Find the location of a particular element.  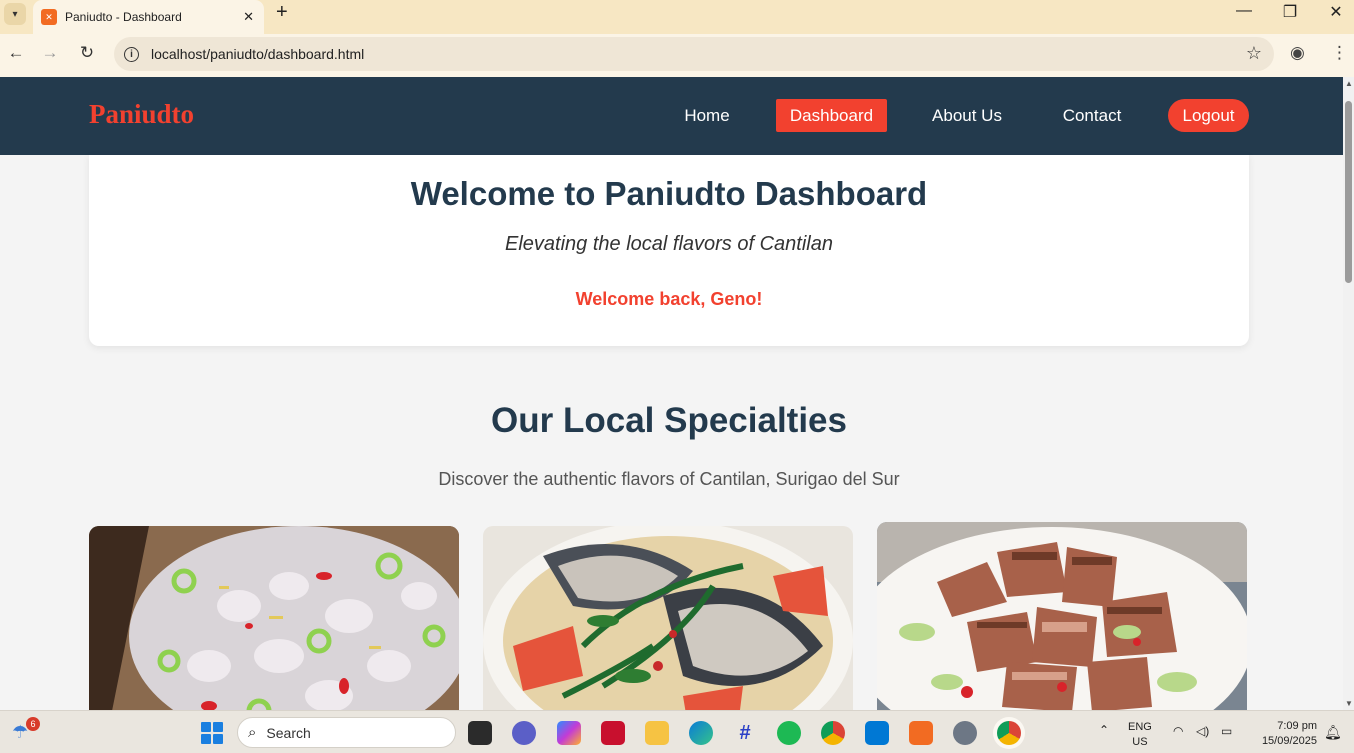

weather-badge: 6 is located at coordinates (33, 724).